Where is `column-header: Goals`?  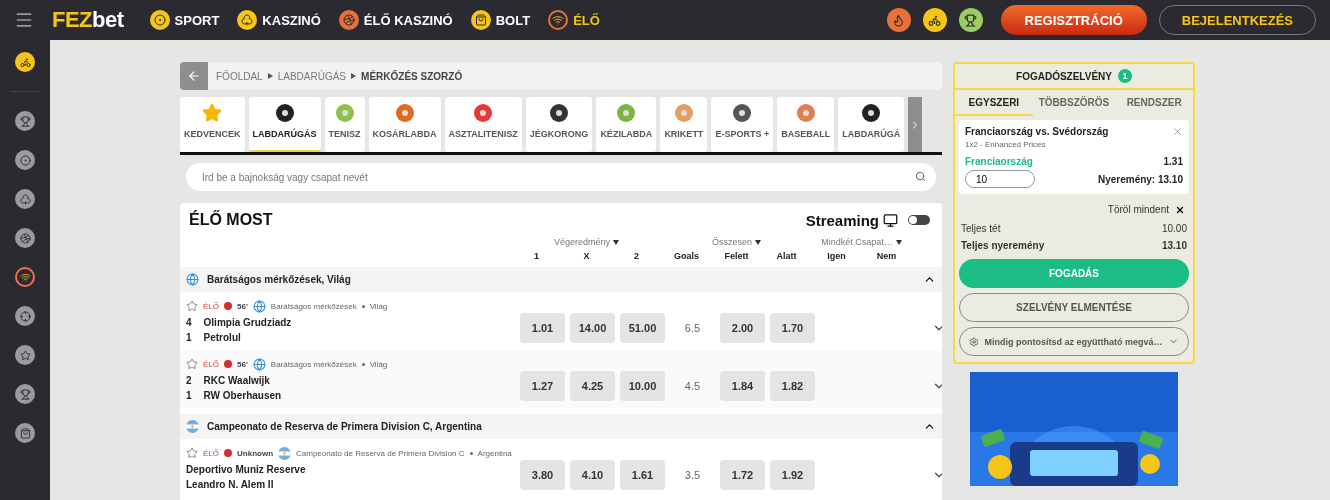 column-header: Goals is located at coordinates (686, 256).